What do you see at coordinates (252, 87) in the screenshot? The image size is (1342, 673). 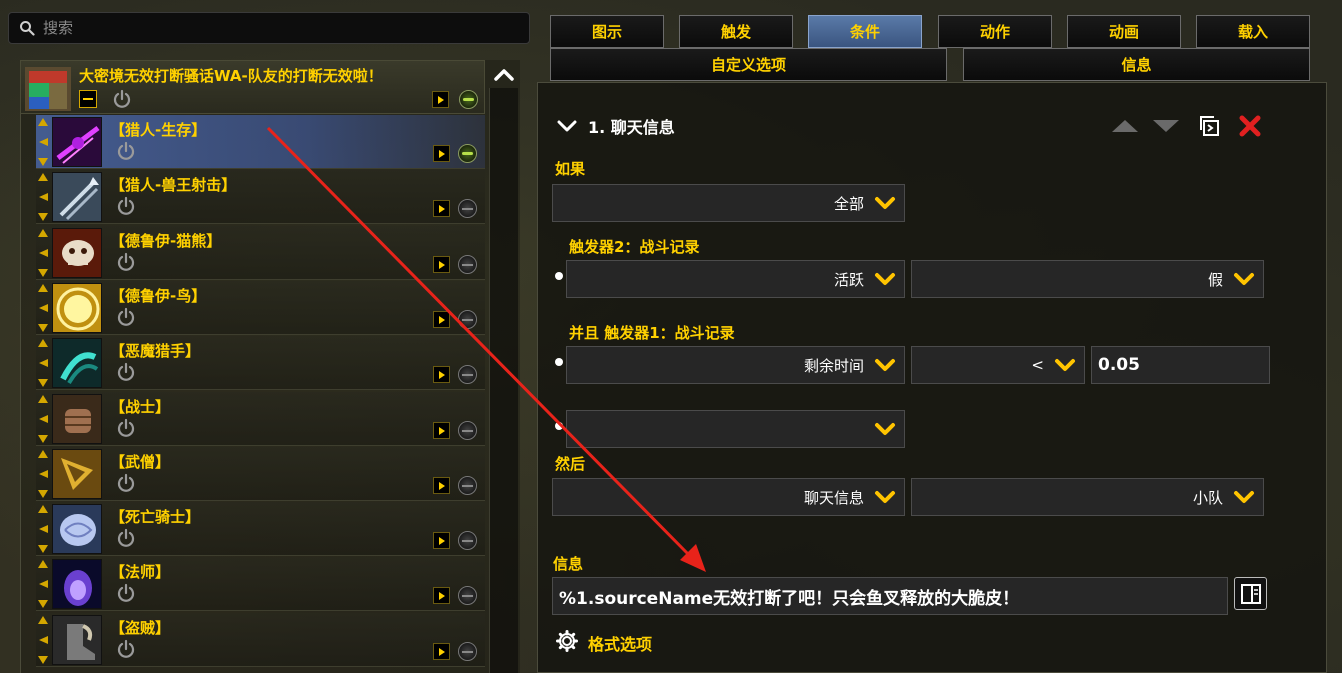 I see `group-row: 大密境无效打断骚话WA-队友的打断无效啦！` at bounding box center [252, 87].